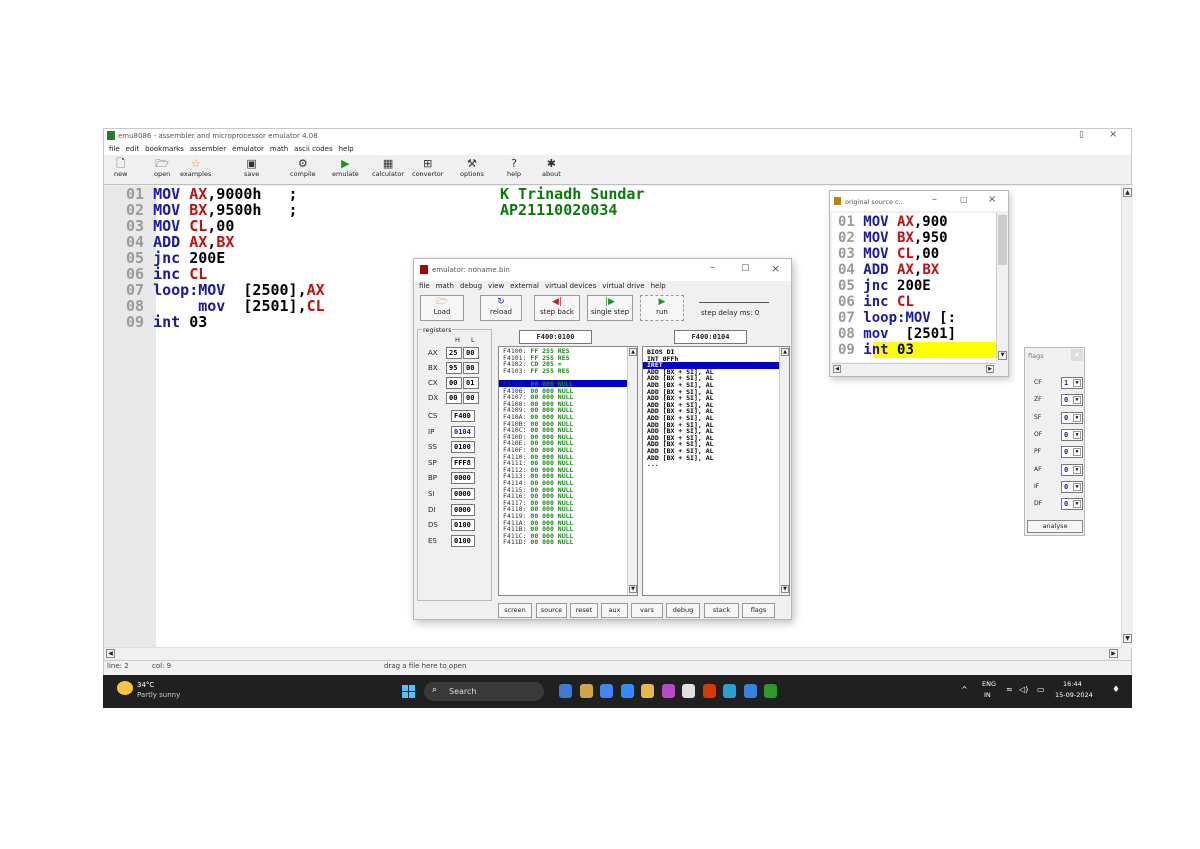 This screenshot has width=1200, height=849. Describe the element at coordinates (612, 653) in the screenshot. I see `editor-horizontal-scrollbar: ◀ ▶` at that location.